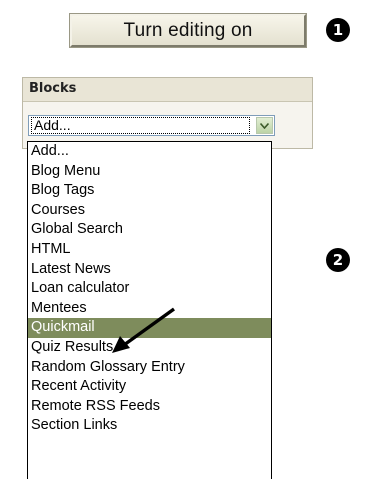  I want to click on dropdown-option: Courses, so click(149, 211).